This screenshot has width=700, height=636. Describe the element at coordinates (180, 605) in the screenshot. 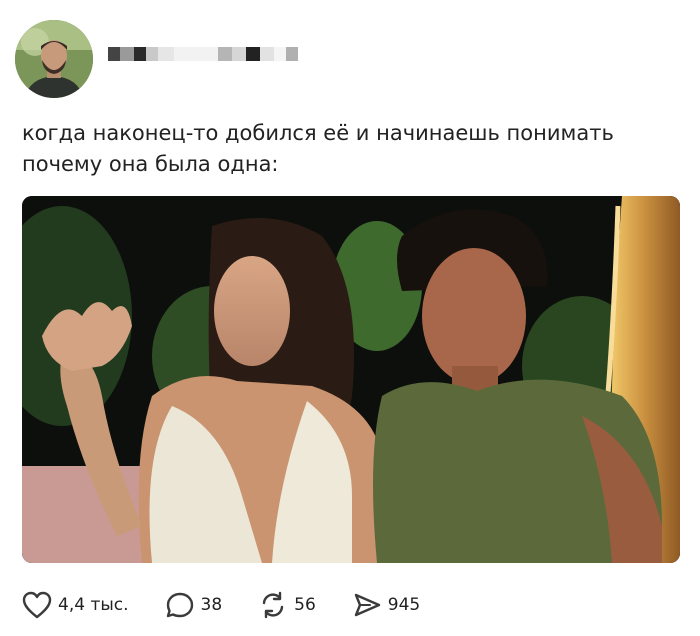

I see `comment-icon` at that location.